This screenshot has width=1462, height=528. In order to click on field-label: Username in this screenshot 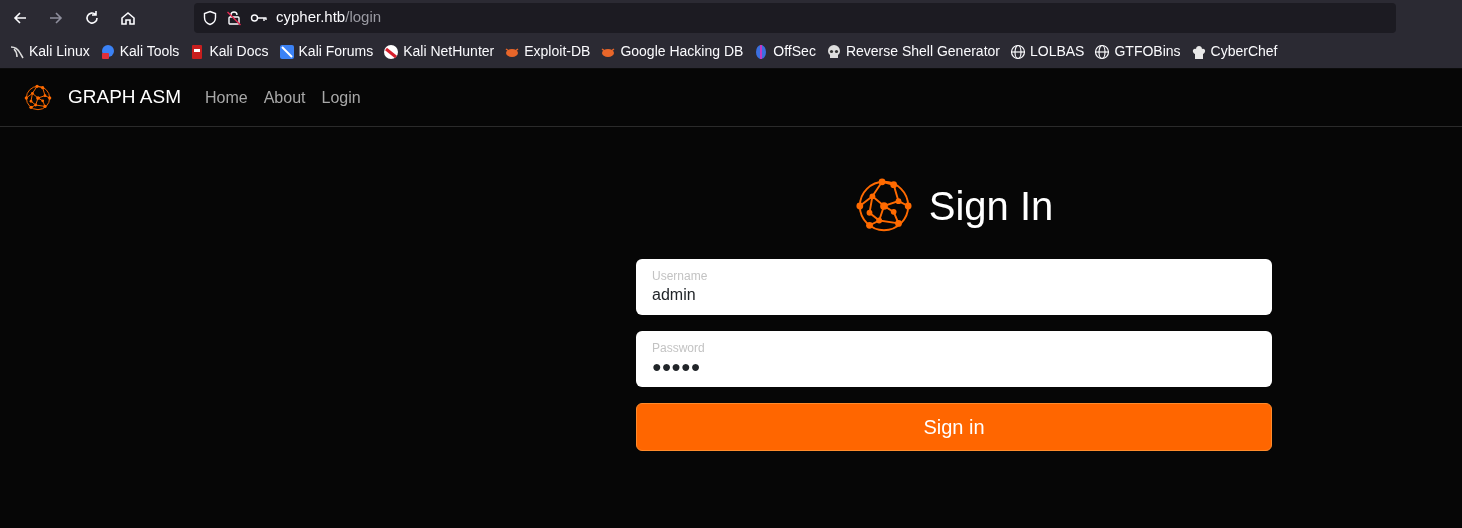, I will do `click(680, 276)`.